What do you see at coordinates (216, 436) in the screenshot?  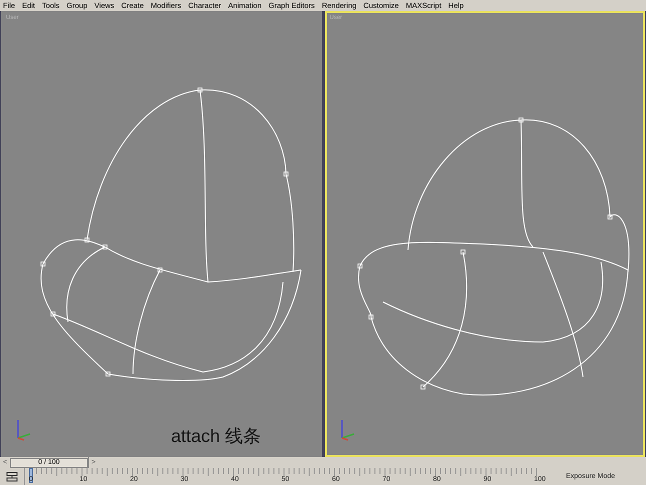 I see `annotation-text: attach 线条` at bounding box center [216, 436].